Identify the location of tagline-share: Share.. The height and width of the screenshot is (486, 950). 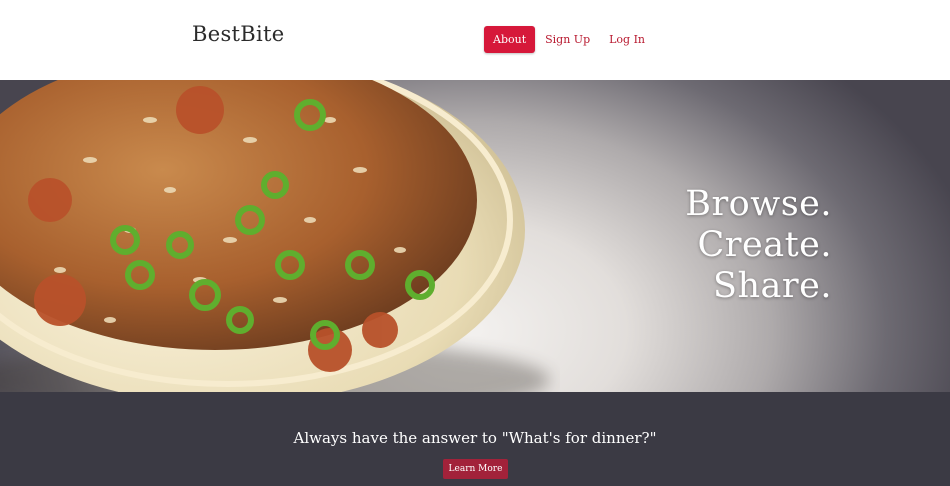
(772, 286).